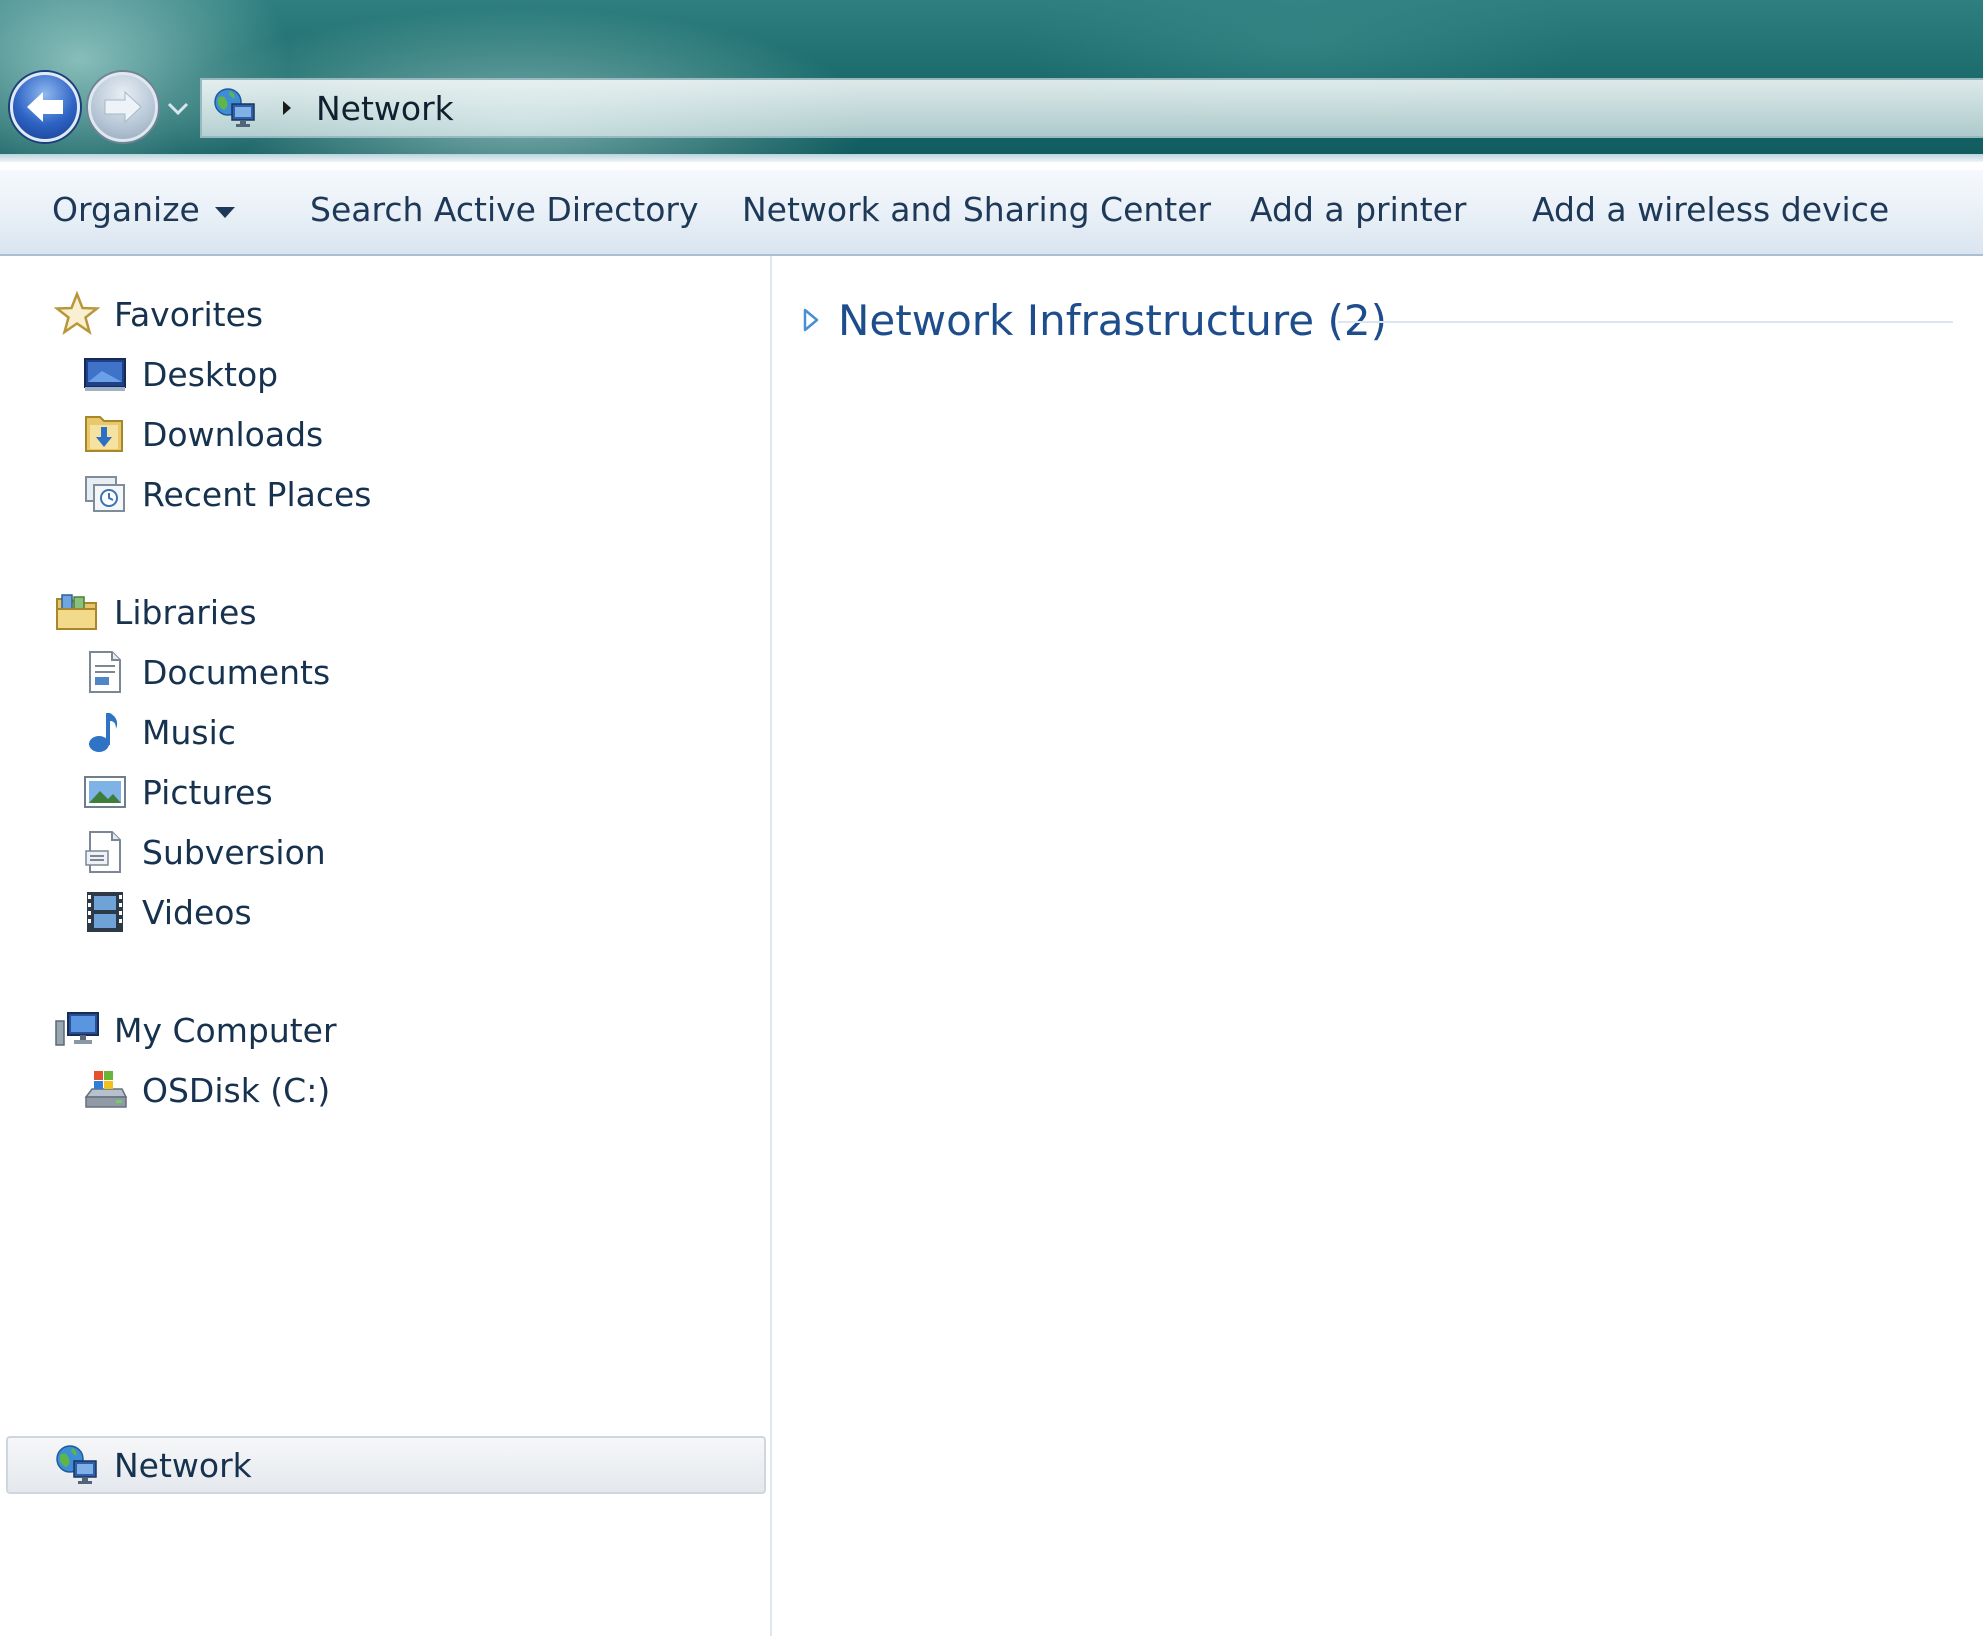  Describe the element at coordinates (197, 912) in the screenshot. I see `nav-item-label: Videos` at that location.